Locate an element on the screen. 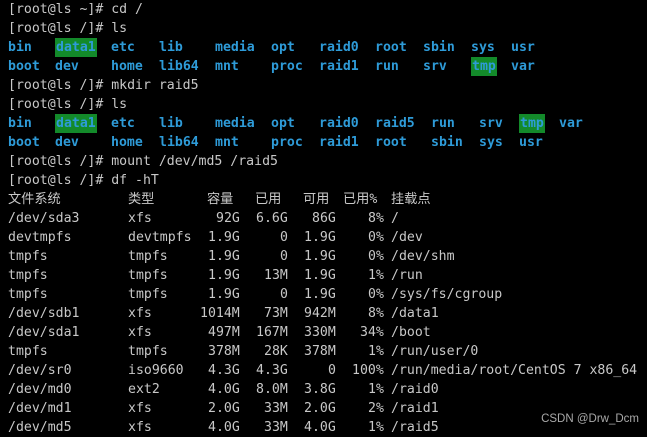 This screenshot has width=647, height=437. df-cell: /dev/md5 is located at coordinates (40, 427).